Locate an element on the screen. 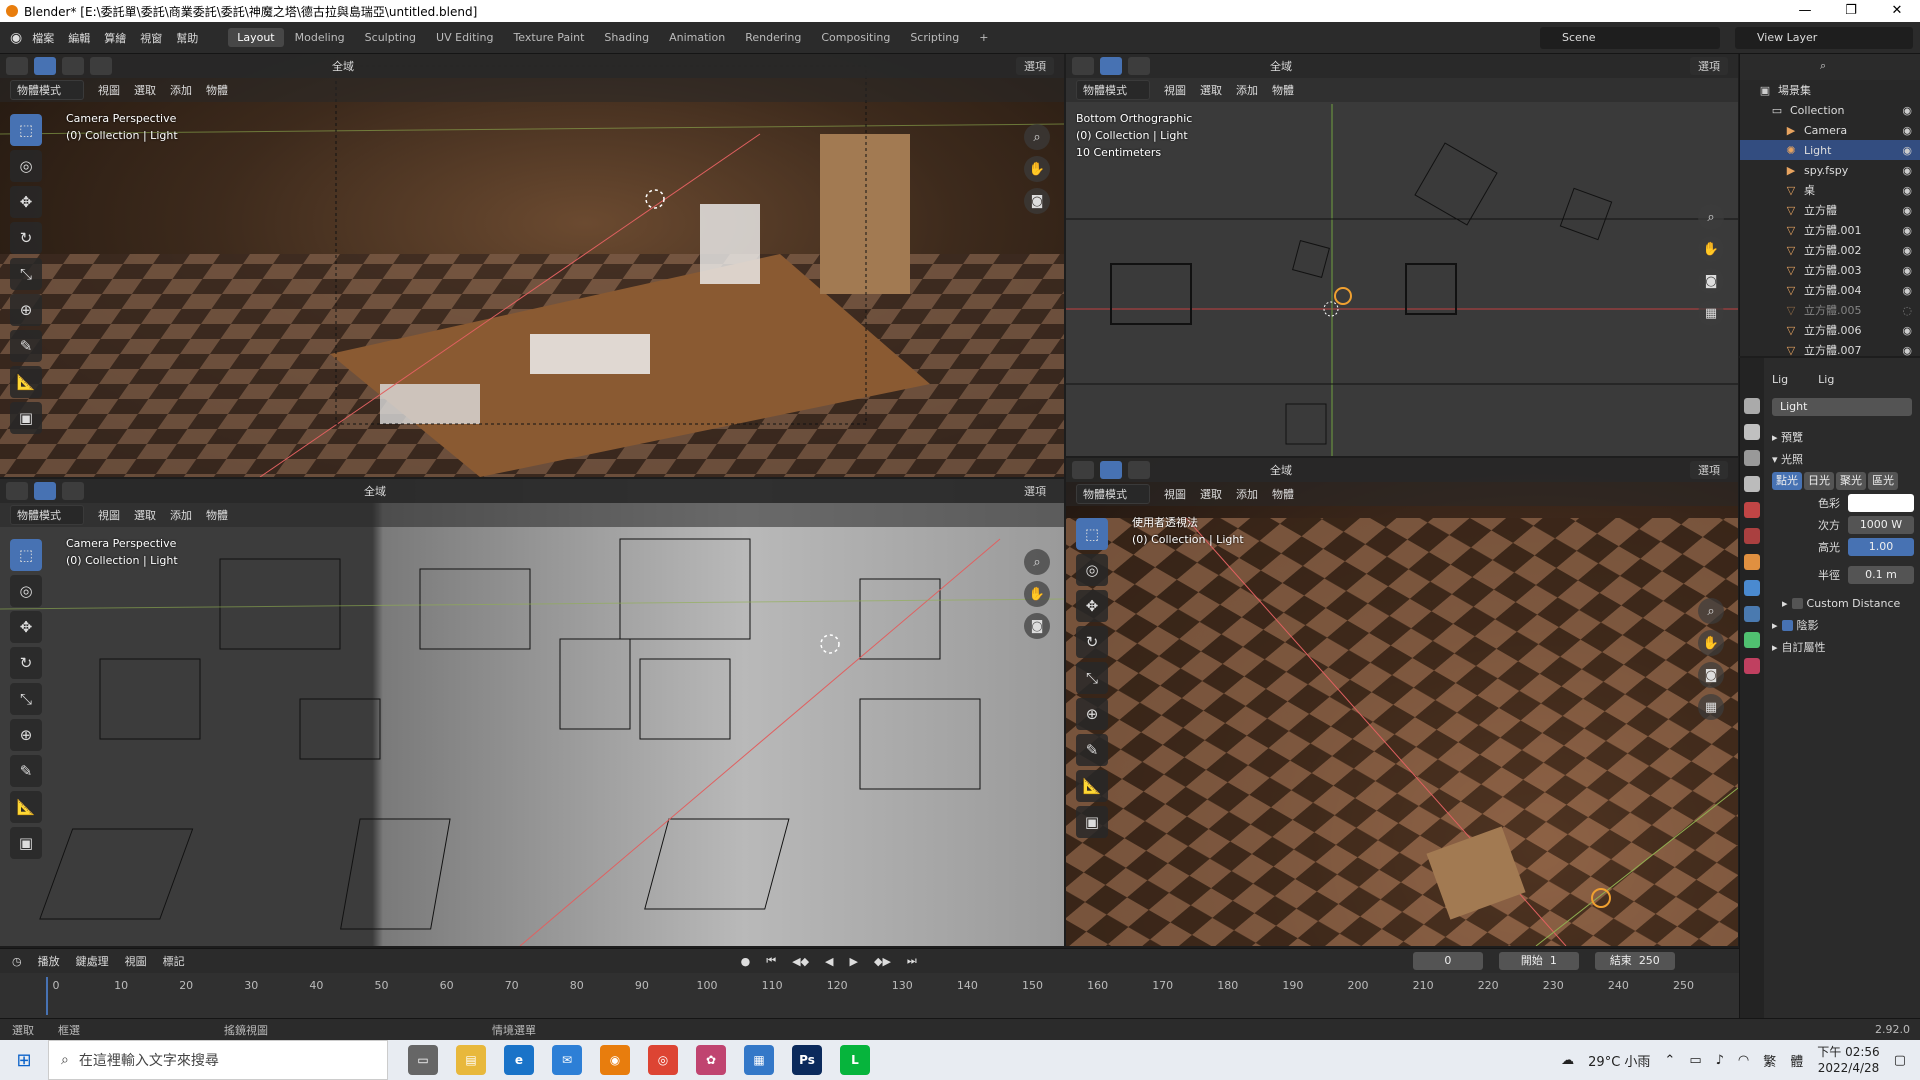  world-tab-icon is located at coordinates (1752, 536).